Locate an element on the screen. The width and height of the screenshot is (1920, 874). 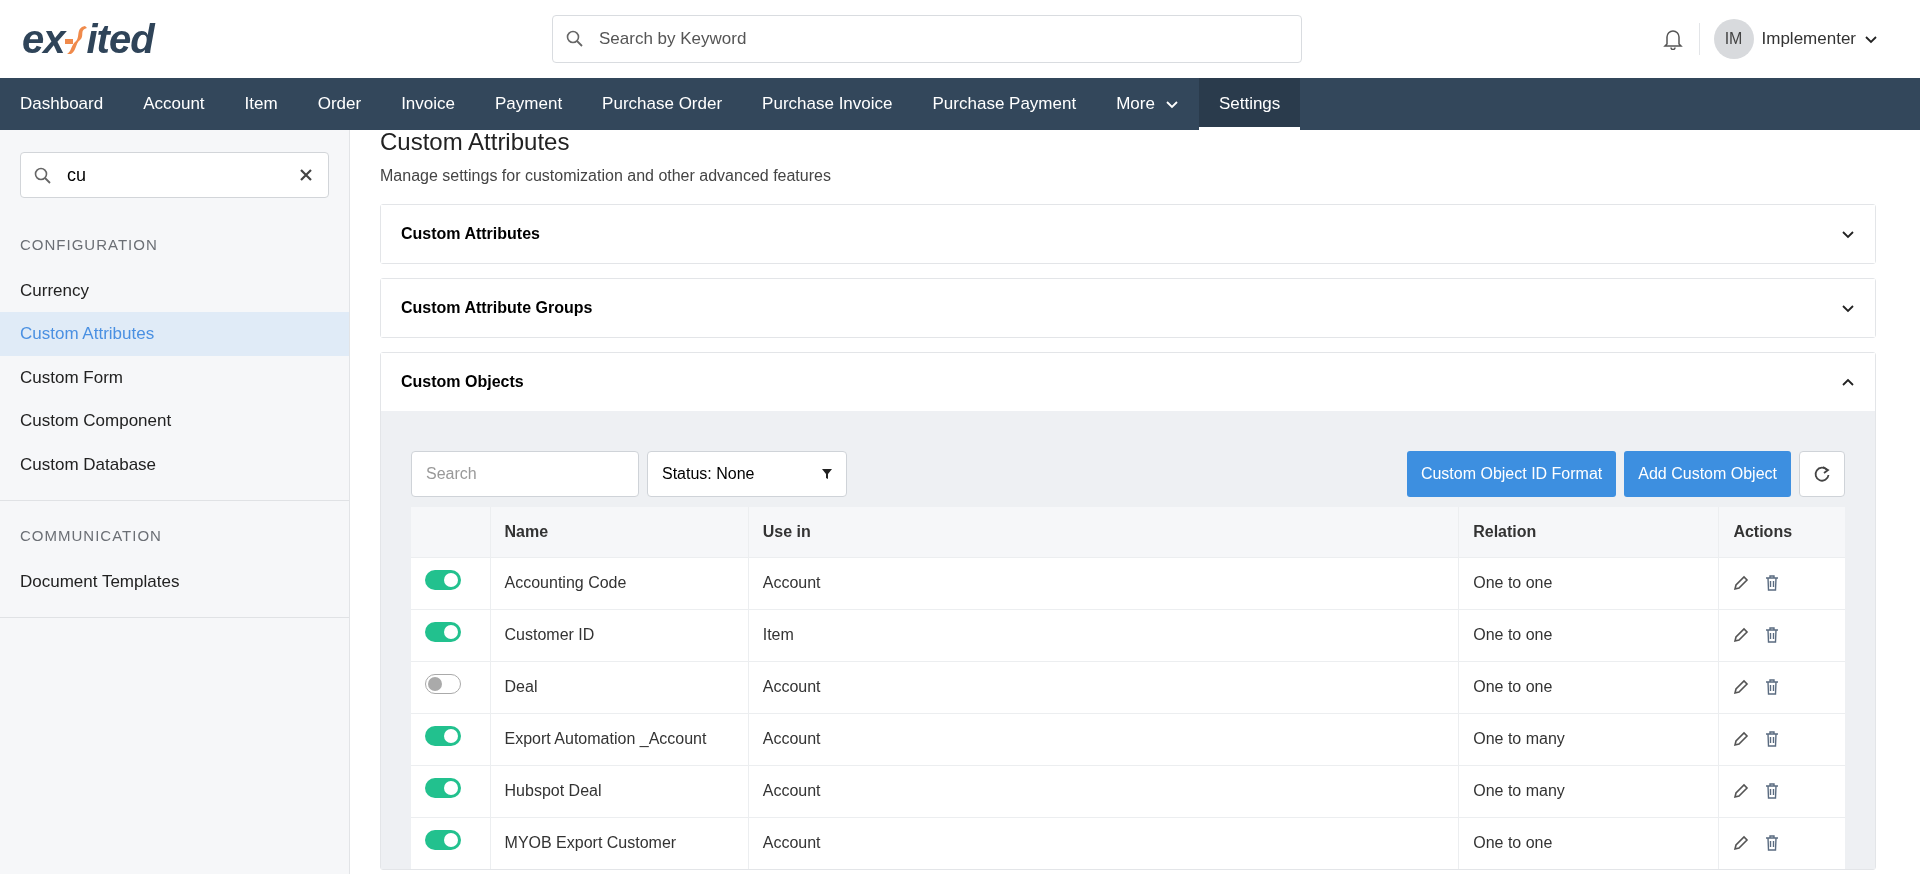
nav-tab: Purchase Order is located at coordinates (662, 104).